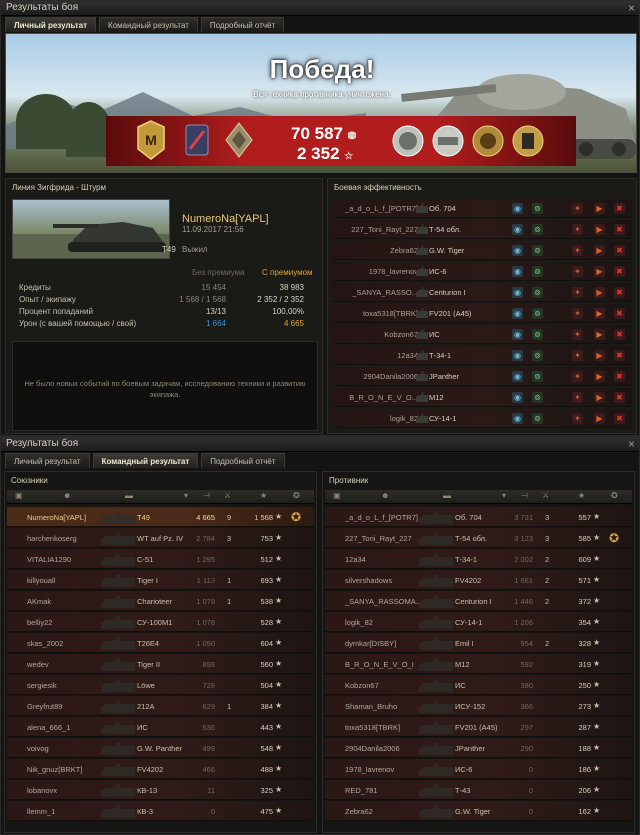 The height and width of the screenshot is (835, 640). Describe the element at coordinates (530, 769) in the screenshot. I see `damage-value: 0` at that location.